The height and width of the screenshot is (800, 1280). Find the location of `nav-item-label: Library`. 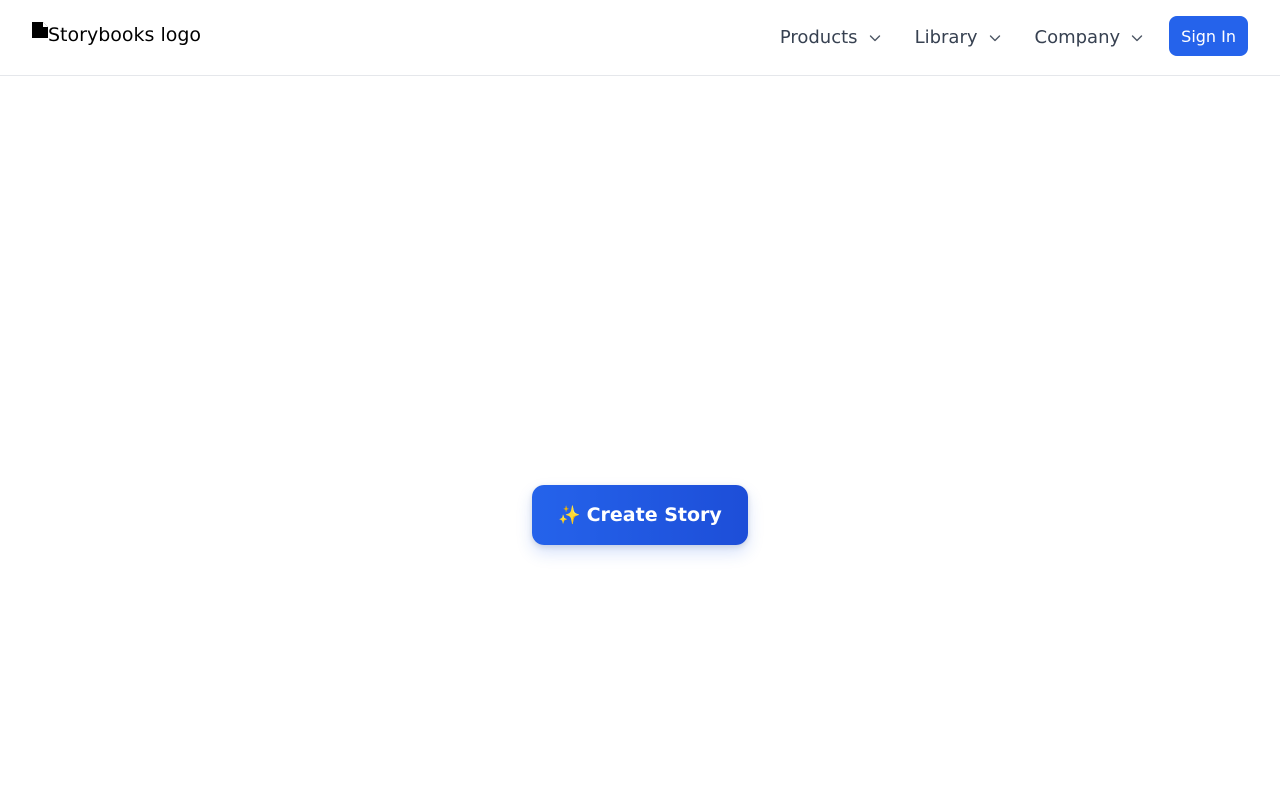

nav-item-label: Library is located at coordinates (946, 37).